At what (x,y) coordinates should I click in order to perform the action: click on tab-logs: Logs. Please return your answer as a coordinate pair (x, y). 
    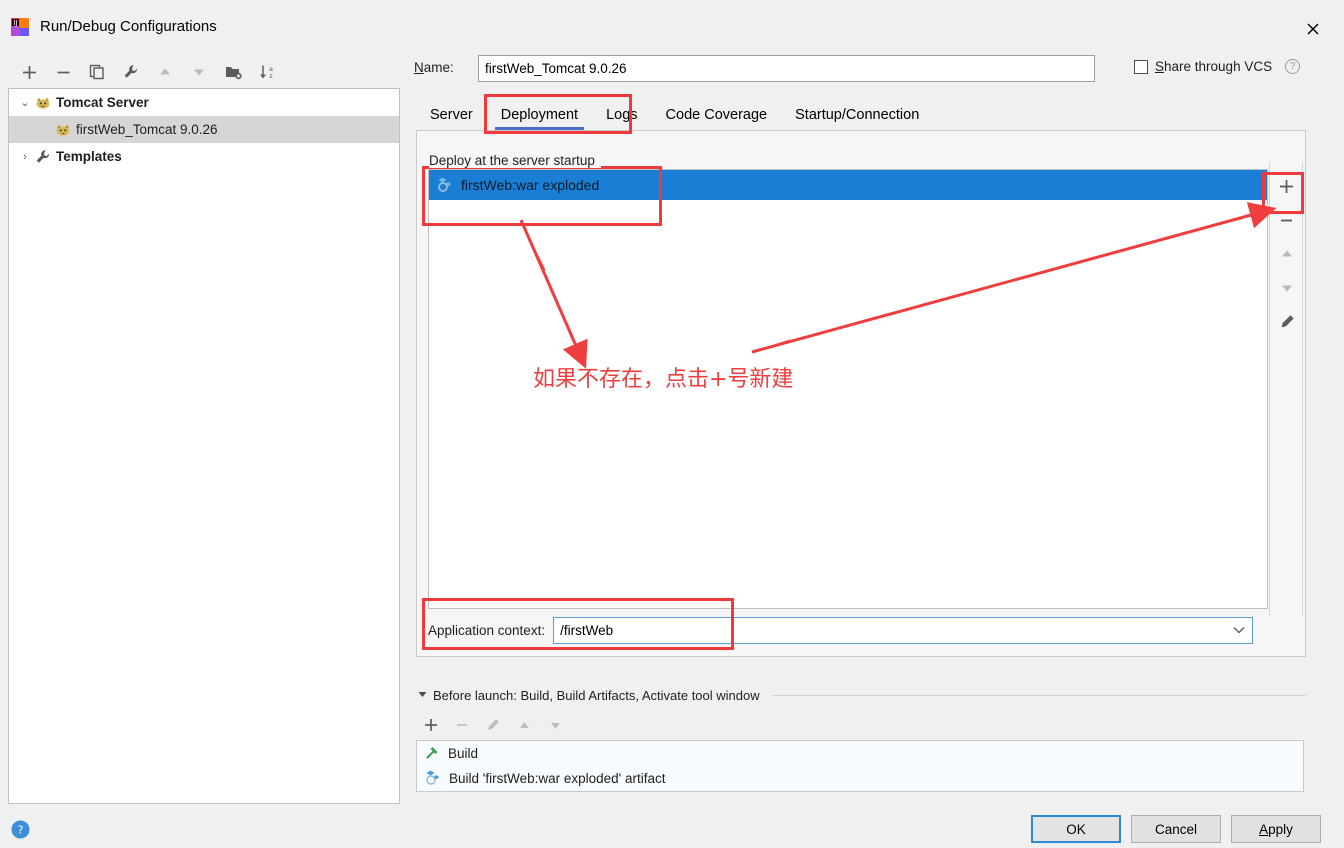
    Looking at the image, I should click on (621, 117).